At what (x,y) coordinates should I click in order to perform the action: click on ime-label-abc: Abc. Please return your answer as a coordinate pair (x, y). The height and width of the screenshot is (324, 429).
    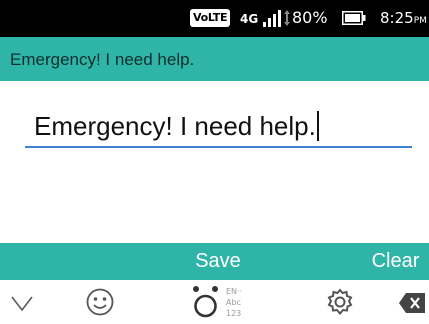
    Looking at the image, I should click on (233, 302).